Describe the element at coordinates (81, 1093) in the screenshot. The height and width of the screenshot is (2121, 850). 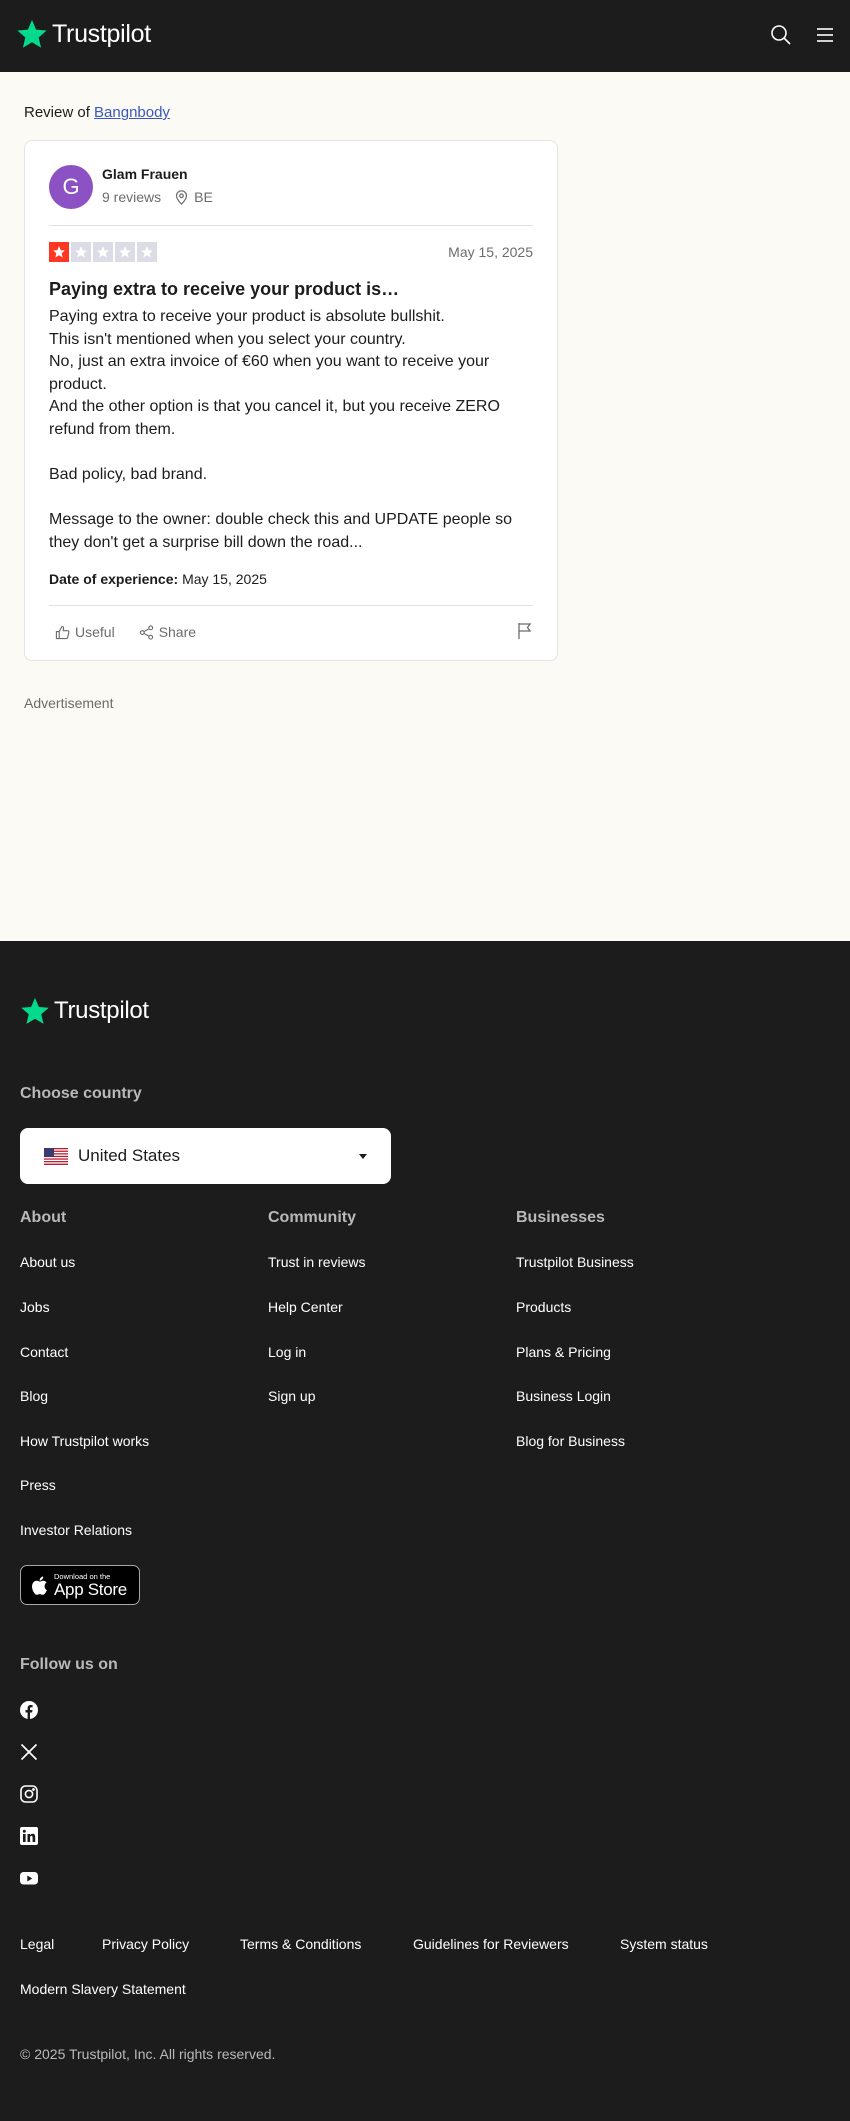
I see `choose-country-heading: Choose country` at that location.